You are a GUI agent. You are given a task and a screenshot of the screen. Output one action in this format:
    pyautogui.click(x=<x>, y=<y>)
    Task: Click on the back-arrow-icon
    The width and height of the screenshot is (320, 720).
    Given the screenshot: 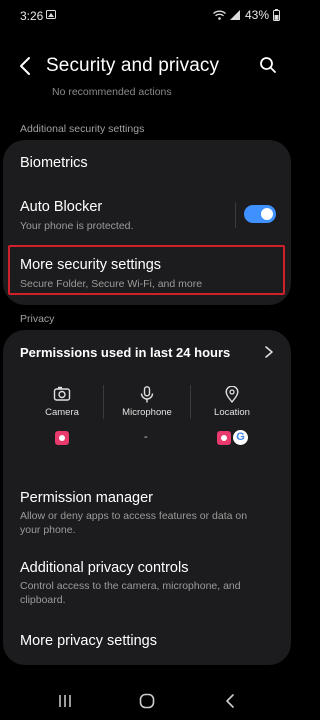 What is the action you would take?
    pyautogui.click(x=26, y=66)
    